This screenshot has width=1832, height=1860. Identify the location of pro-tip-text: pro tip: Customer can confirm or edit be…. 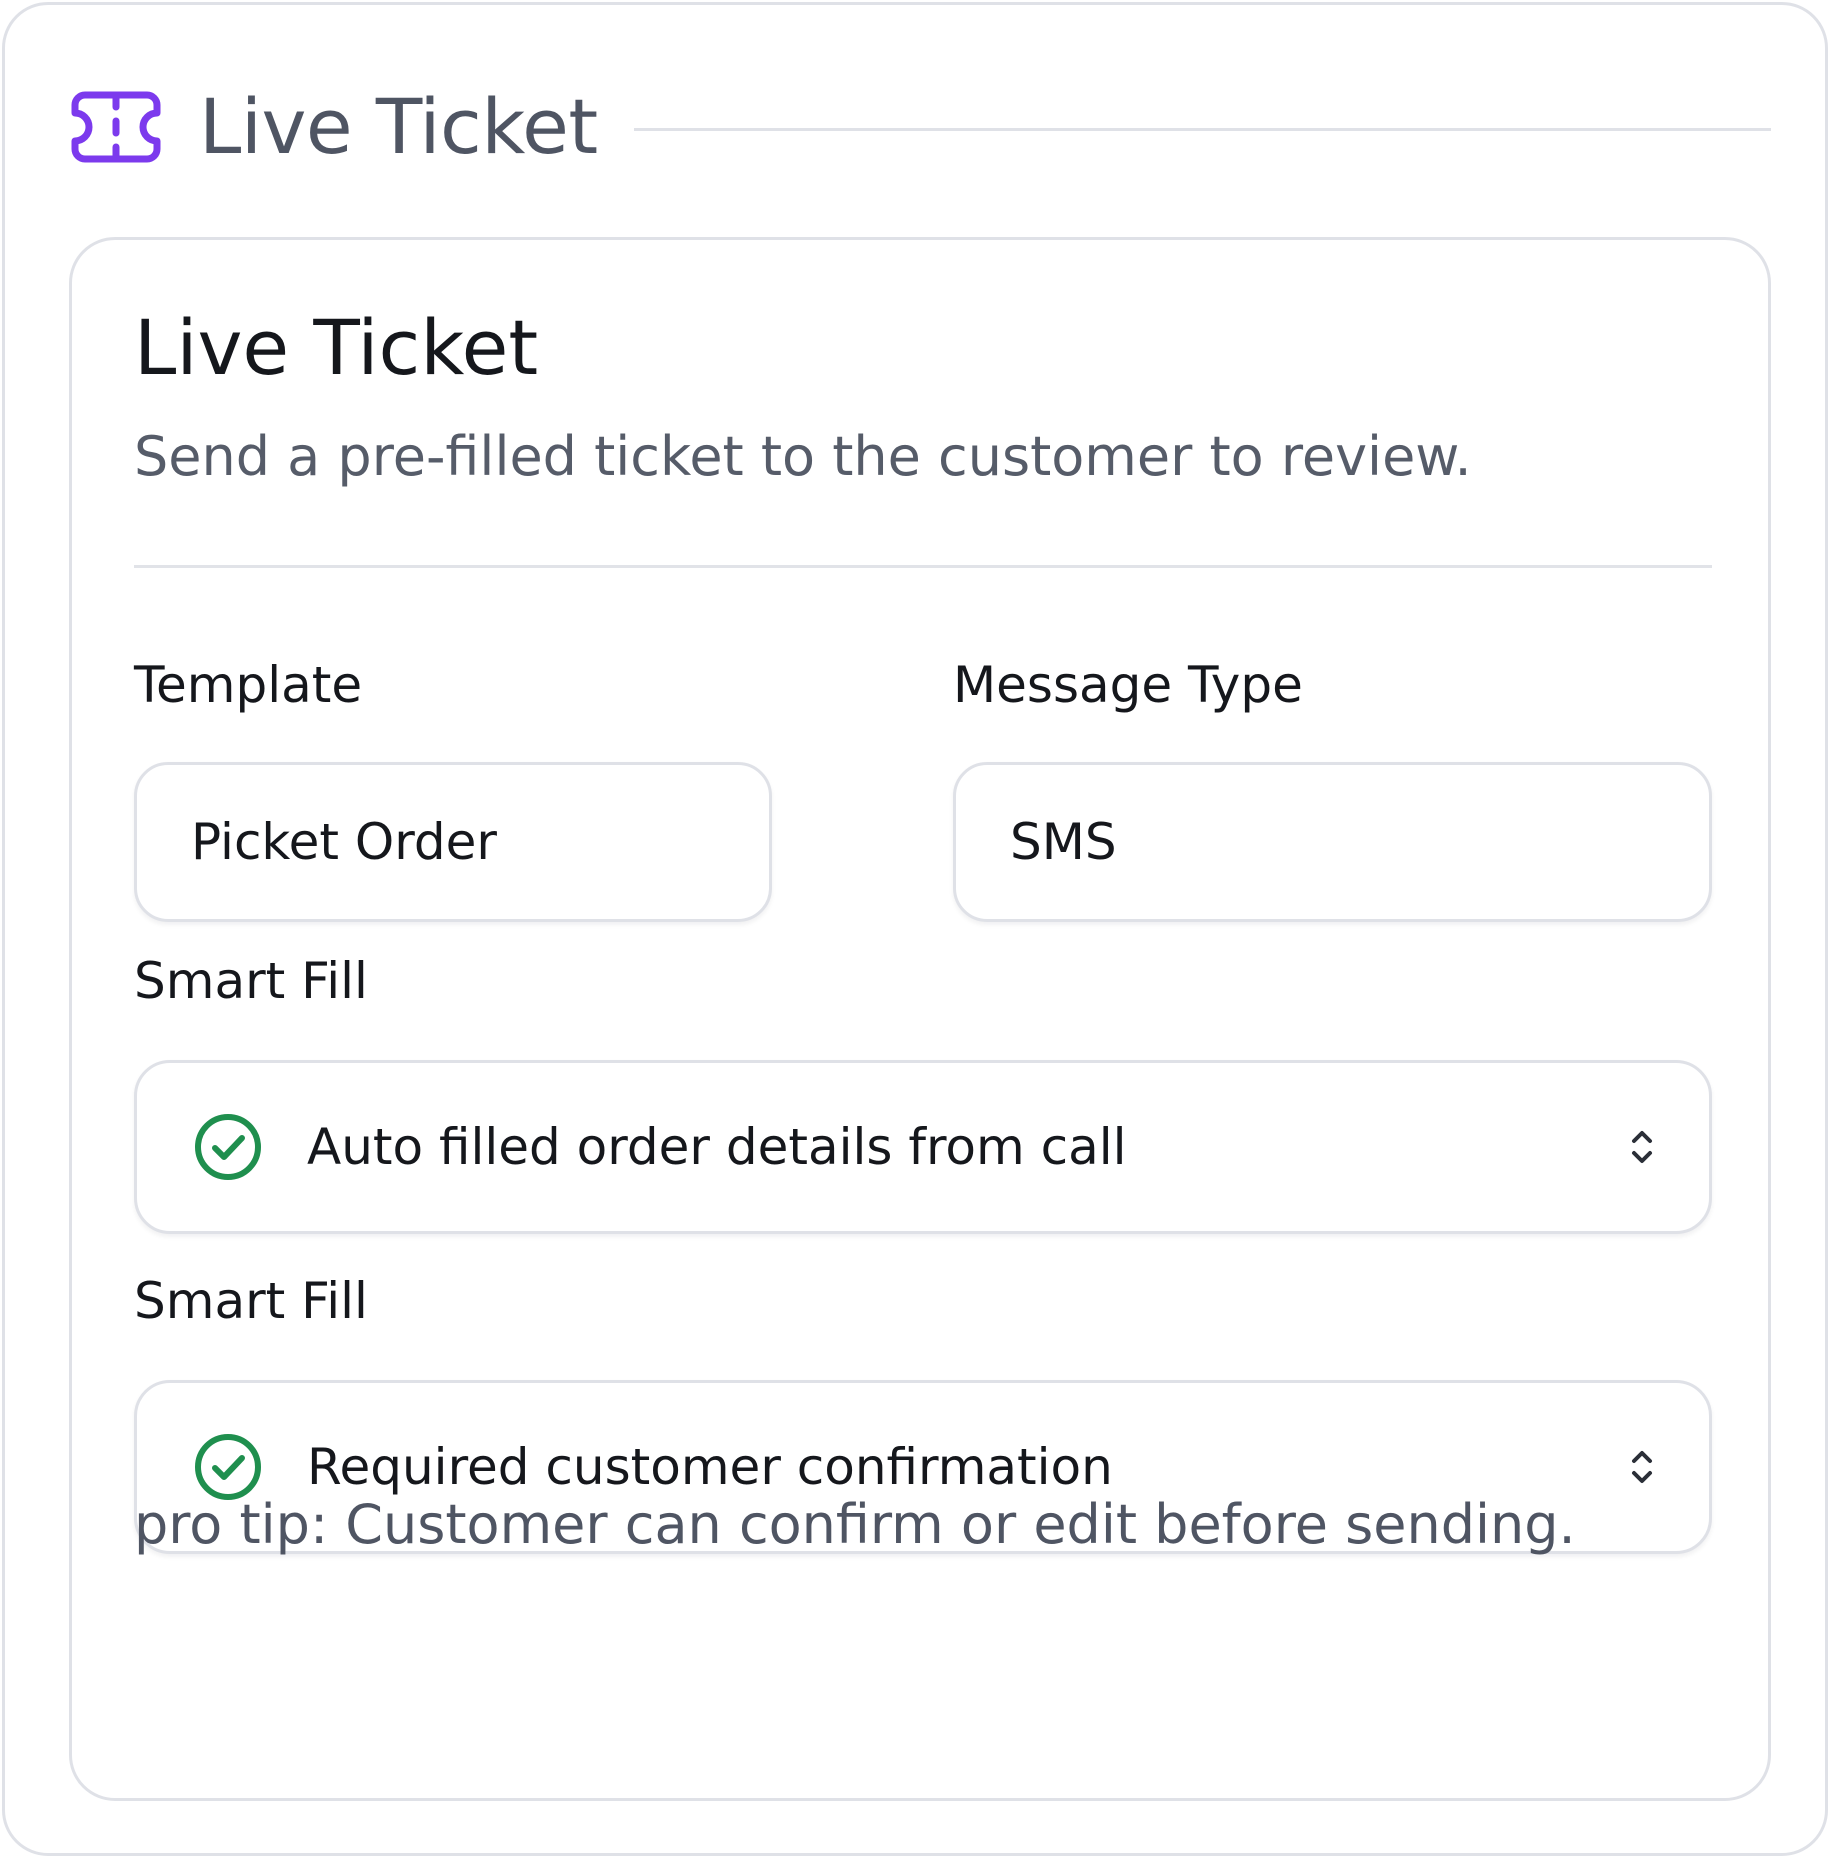
(855, 1524).